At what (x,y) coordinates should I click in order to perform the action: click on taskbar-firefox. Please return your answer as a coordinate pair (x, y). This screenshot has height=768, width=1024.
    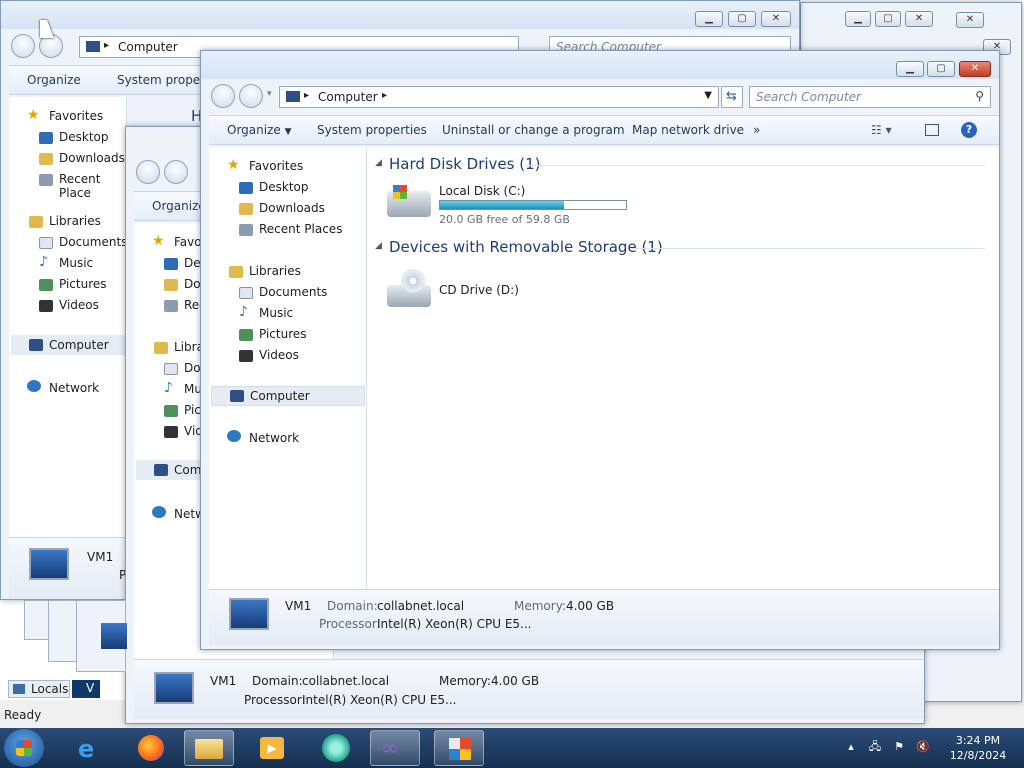
    Looking at the image, I should click on (151, 748).